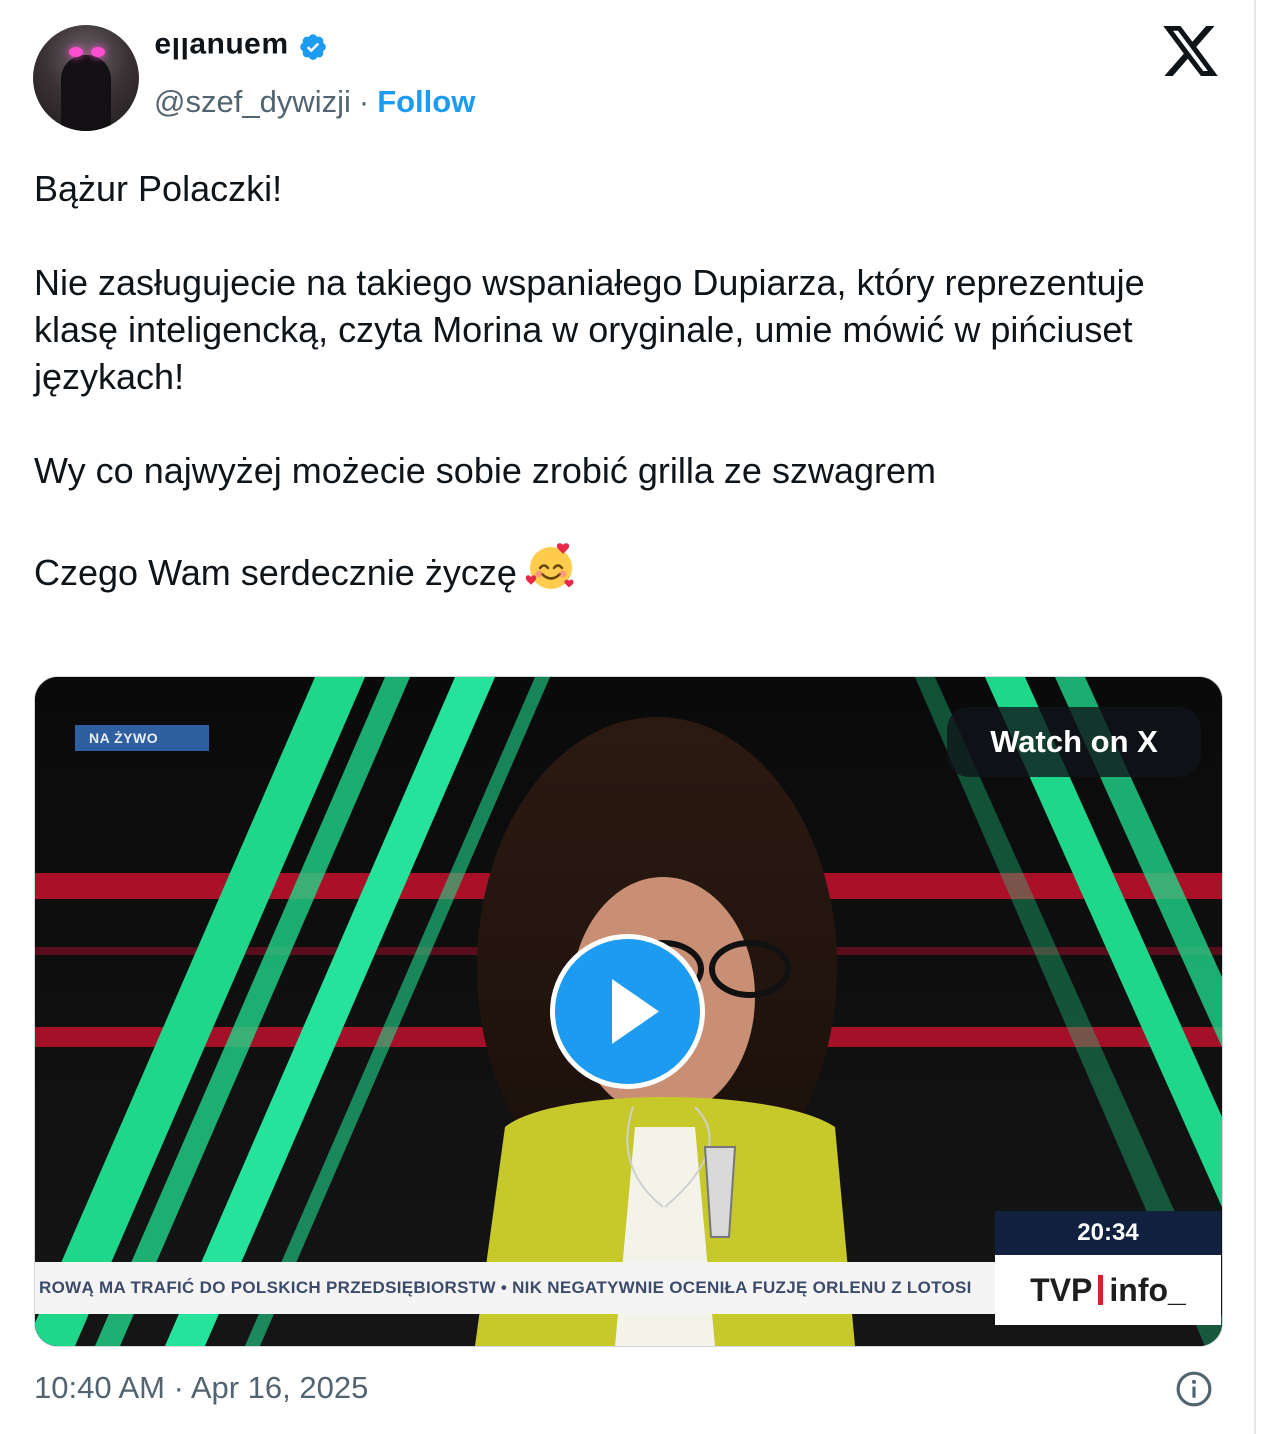 The height and width of the screenshot is (1434, 1264). What do you see at coordinates (635, 1011) in the screenshot?
I see `play-icon` at bounding box center [635, 1011].